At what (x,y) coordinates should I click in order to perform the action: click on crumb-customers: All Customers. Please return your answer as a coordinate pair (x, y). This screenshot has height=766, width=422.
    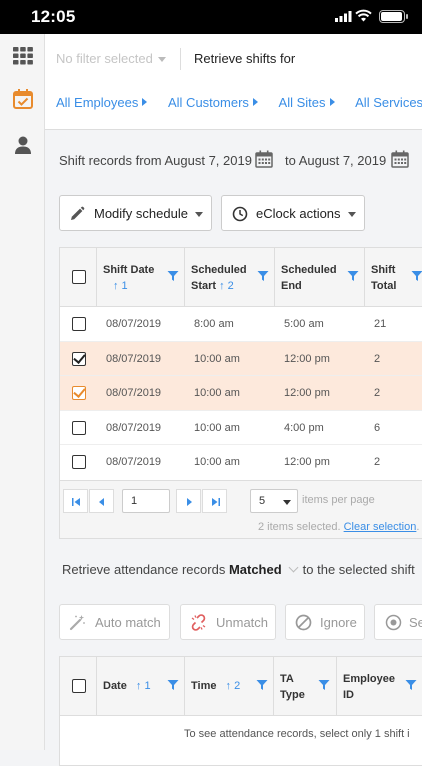
    Looking at the image, I should click on (213, 102).